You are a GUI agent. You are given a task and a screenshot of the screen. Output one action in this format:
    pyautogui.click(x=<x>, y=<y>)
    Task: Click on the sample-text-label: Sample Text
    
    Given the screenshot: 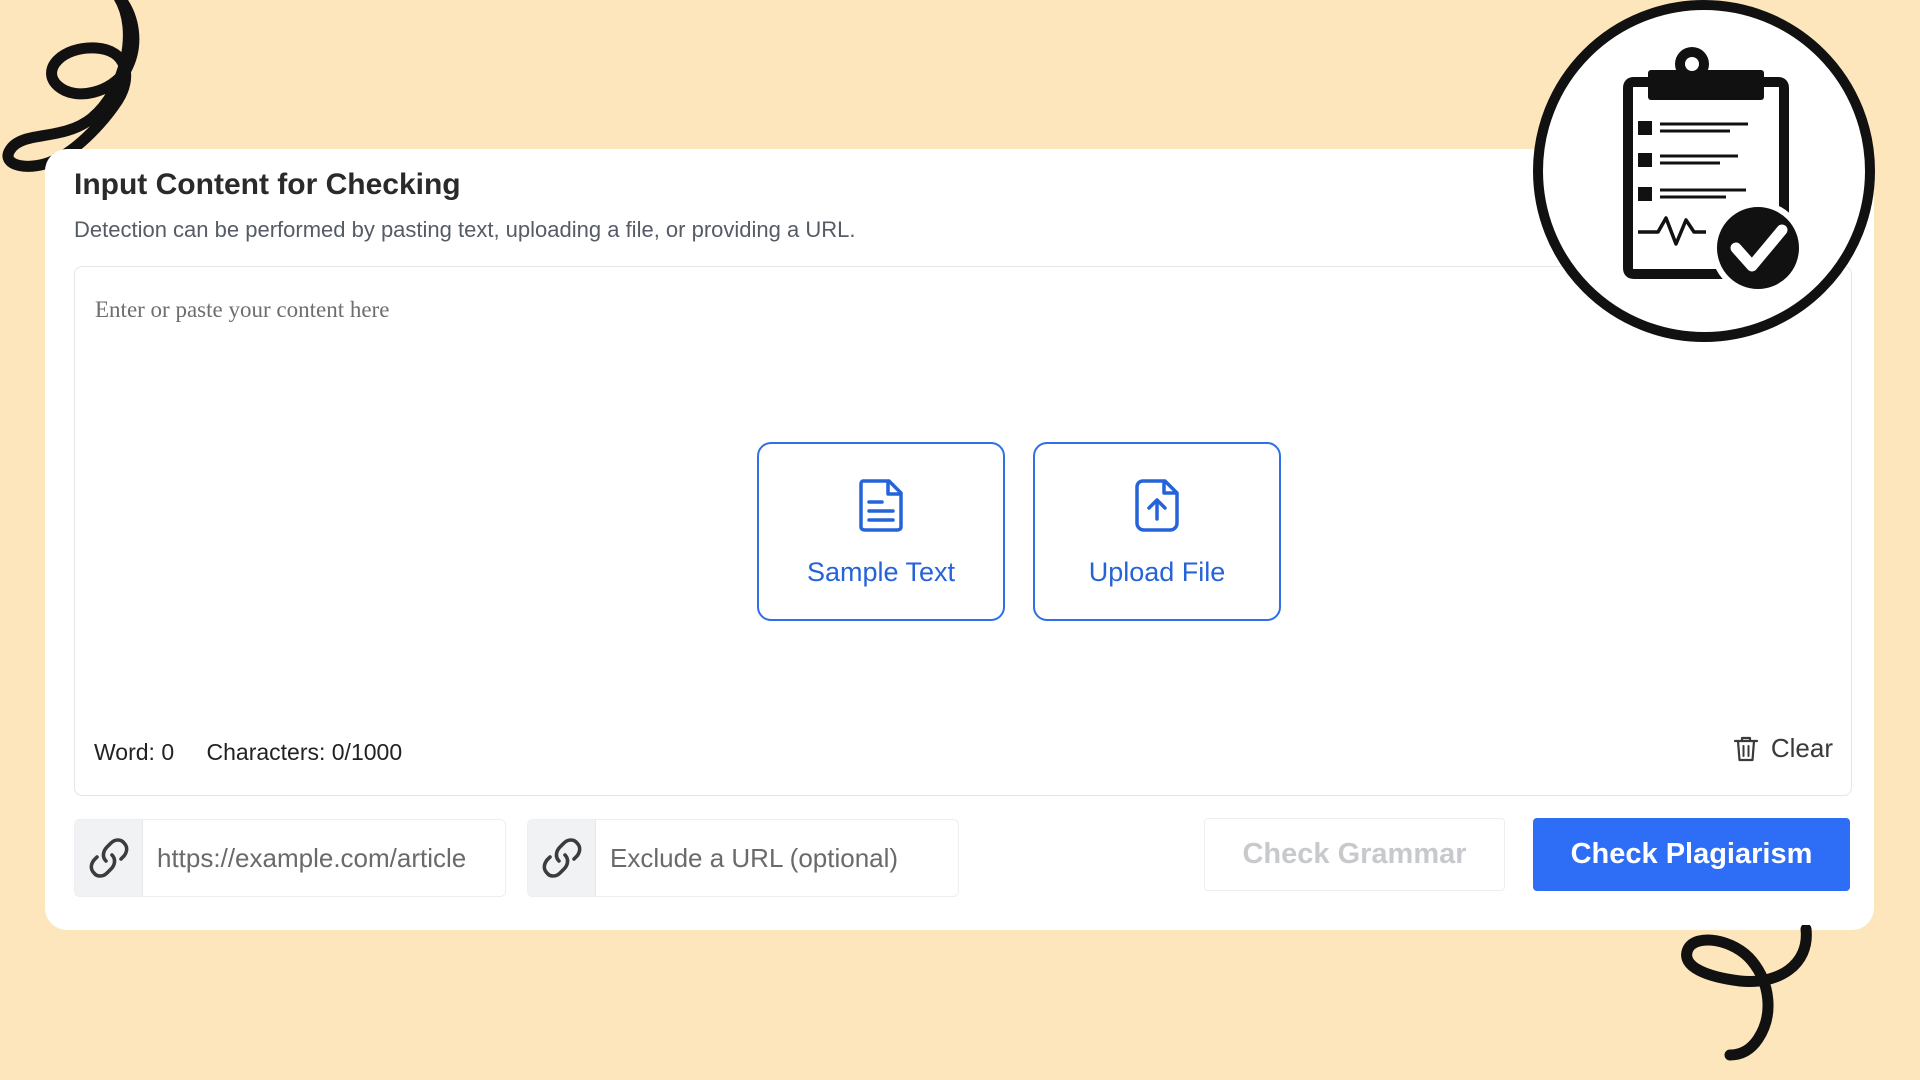 What is the action you would take?
    pyautogui.click(x=881, y=572)
    